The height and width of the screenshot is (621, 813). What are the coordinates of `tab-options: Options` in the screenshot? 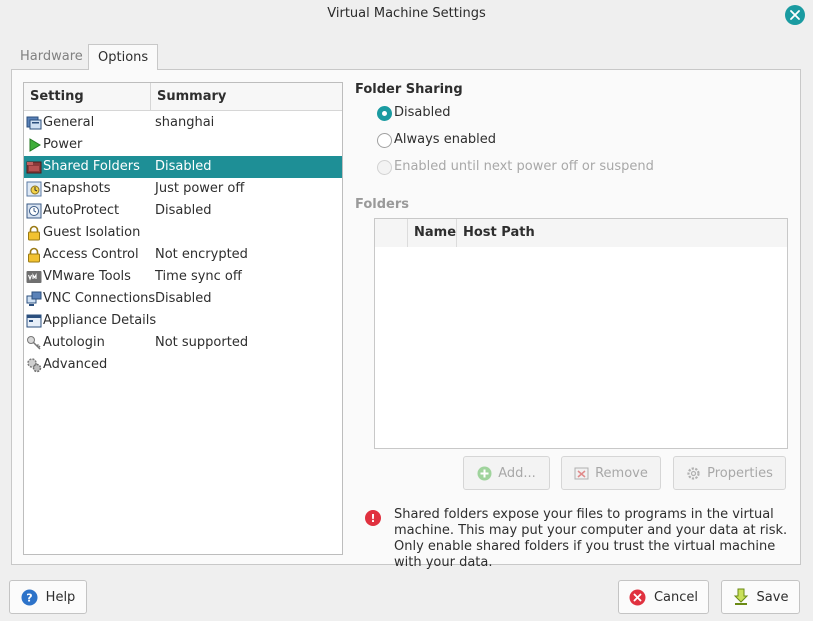 It's located at (123, 57).